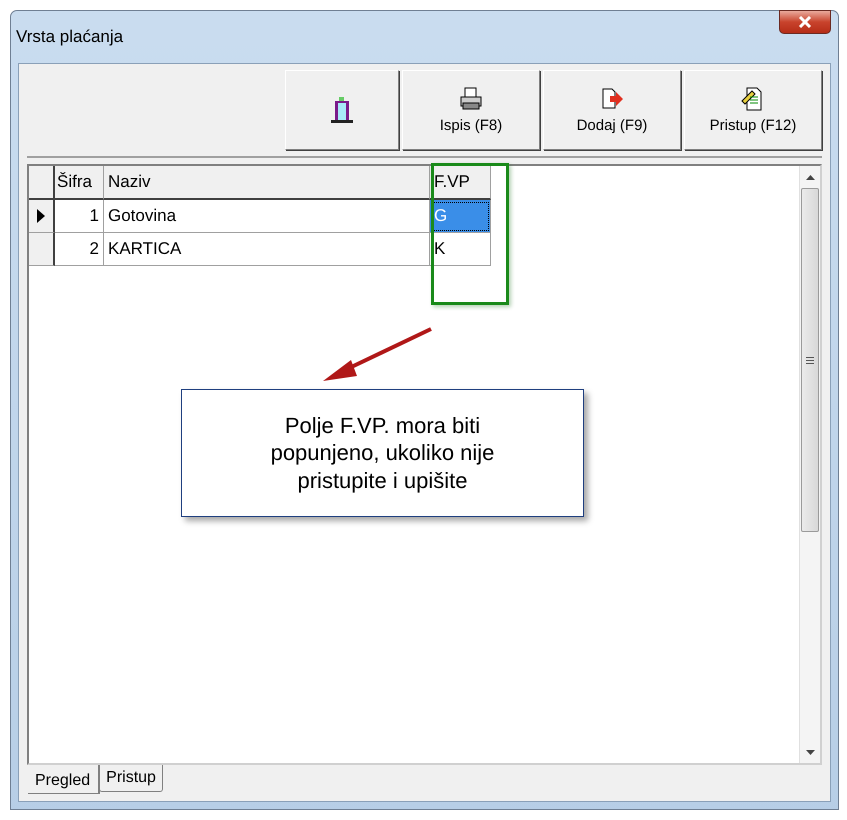 This screenshot has width=847, height=820. I want to click on grip-icon, so click(810, 360).